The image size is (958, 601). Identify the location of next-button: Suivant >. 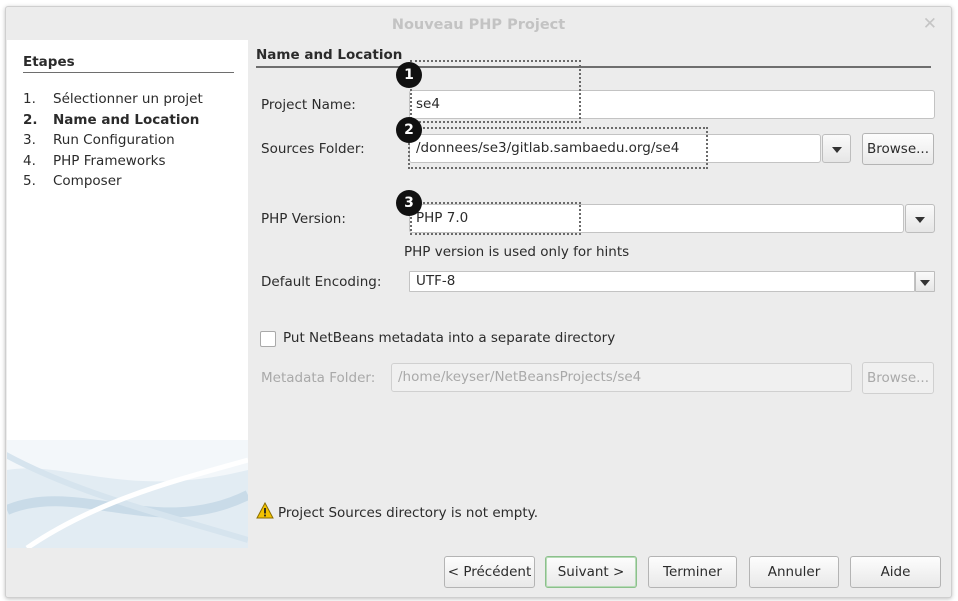
(591, 572).